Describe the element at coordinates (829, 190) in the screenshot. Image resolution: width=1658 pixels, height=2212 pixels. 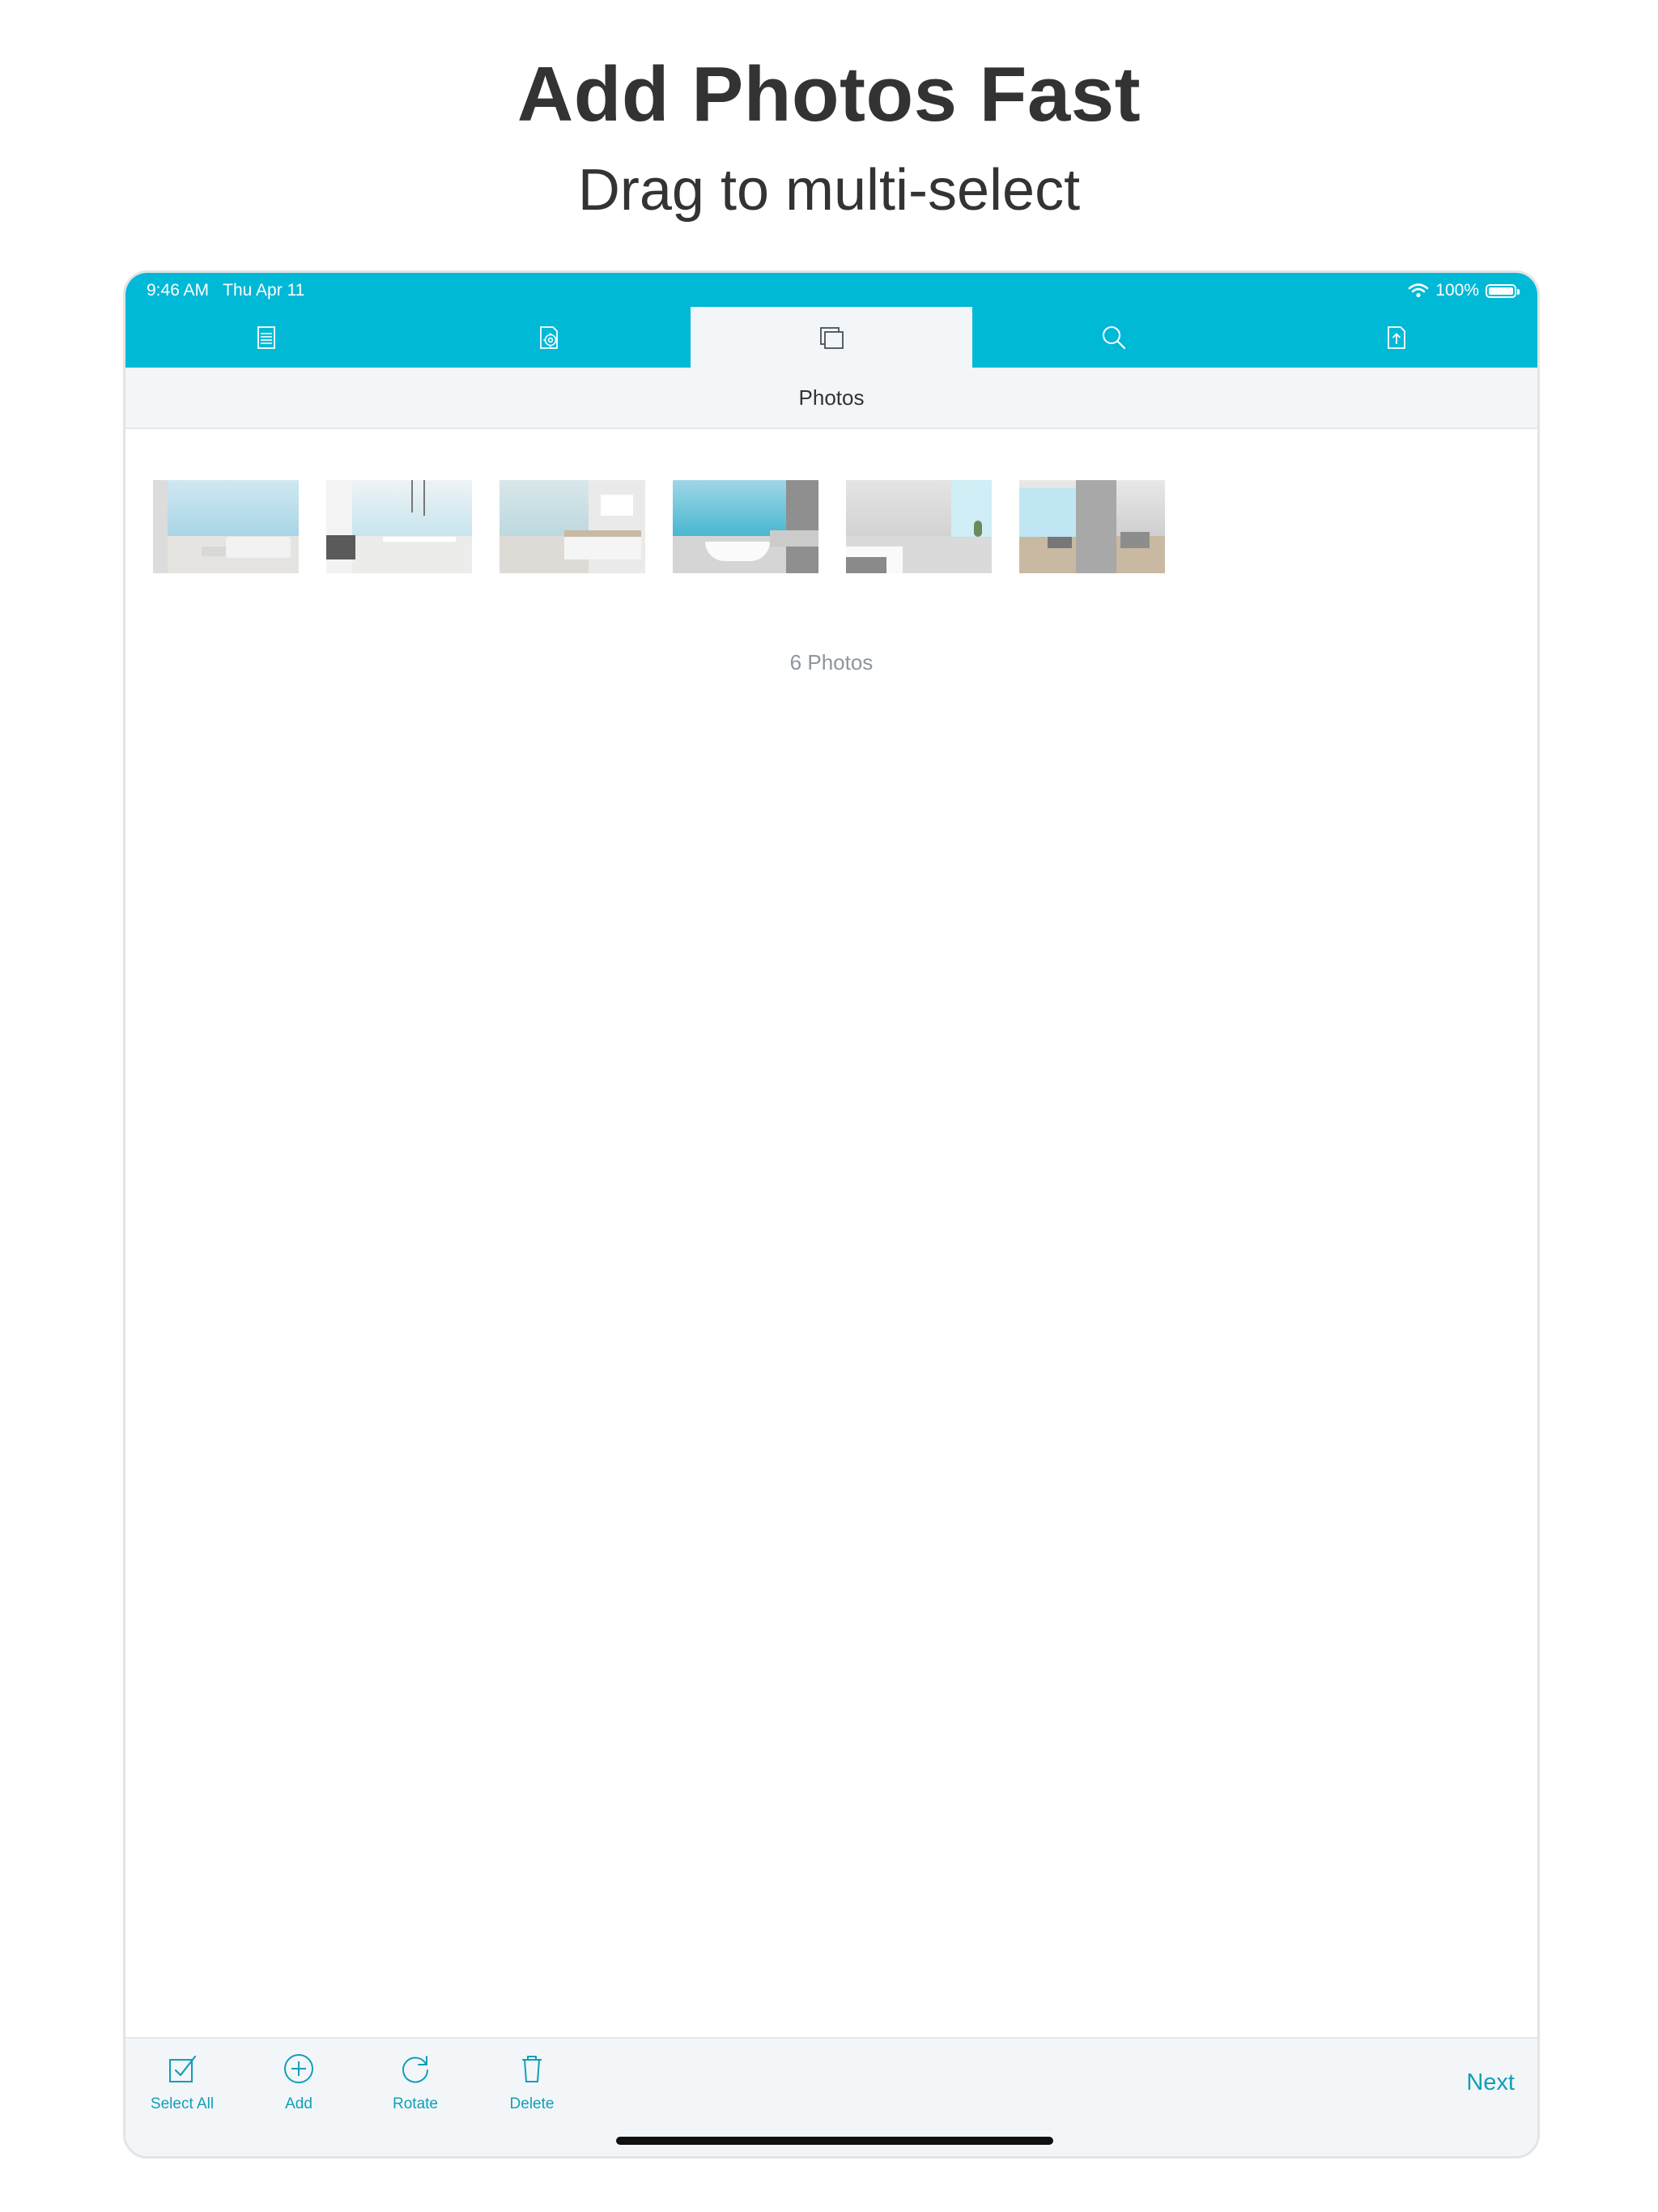
I see `promo-subtitle: Drag to multi-select` at that location.